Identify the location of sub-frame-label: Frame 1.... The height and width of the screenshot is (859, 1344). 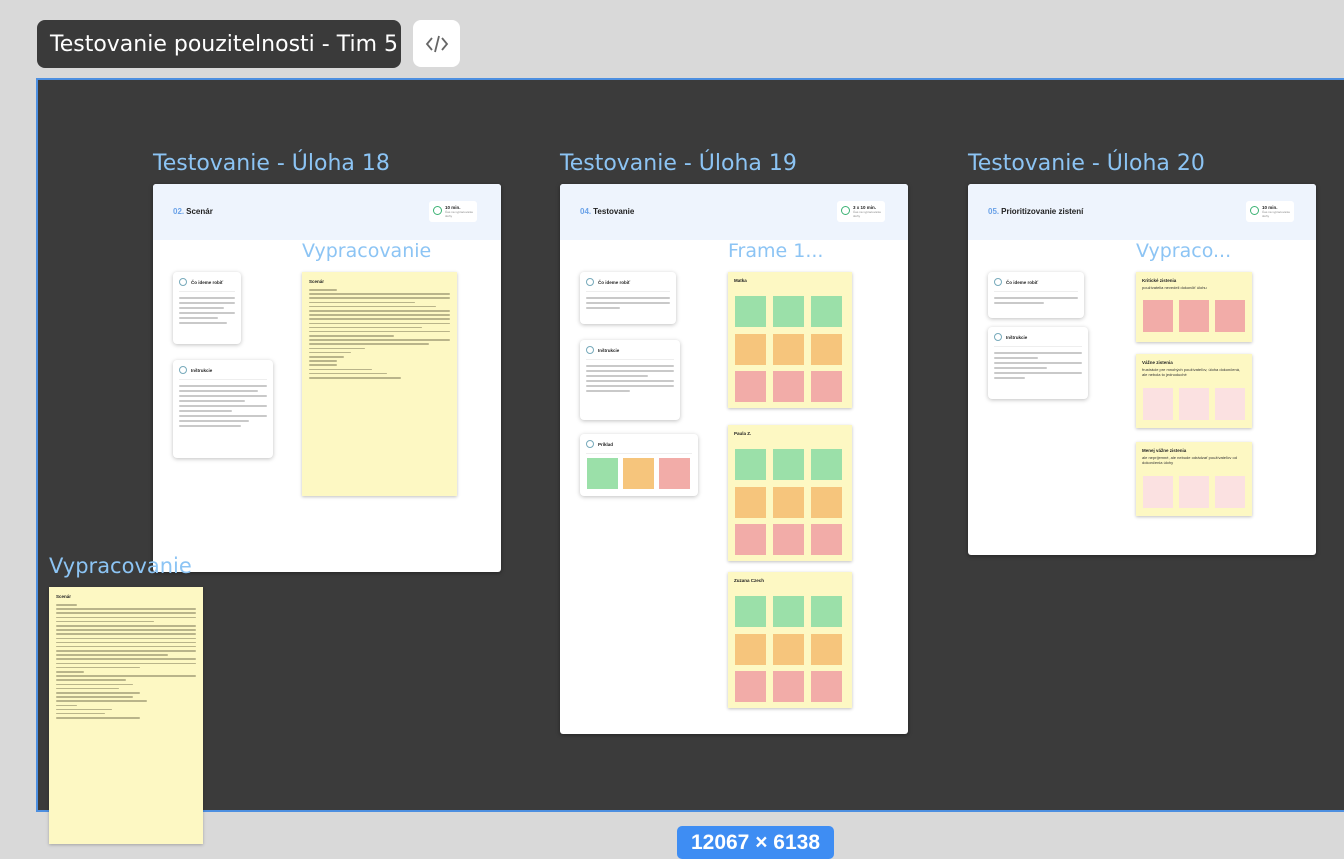
(775, 251).